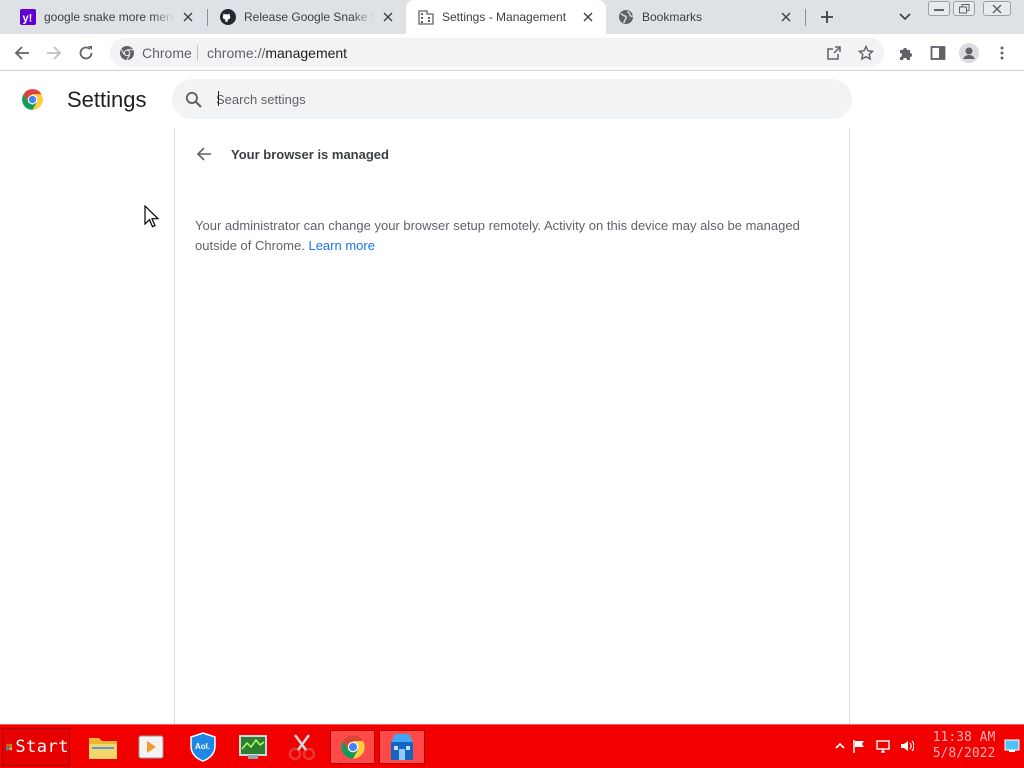  What do you see at coordinates (204, 154) in the screenshot?
I see `back-arrow-icon` at bounding box center [204, 154].